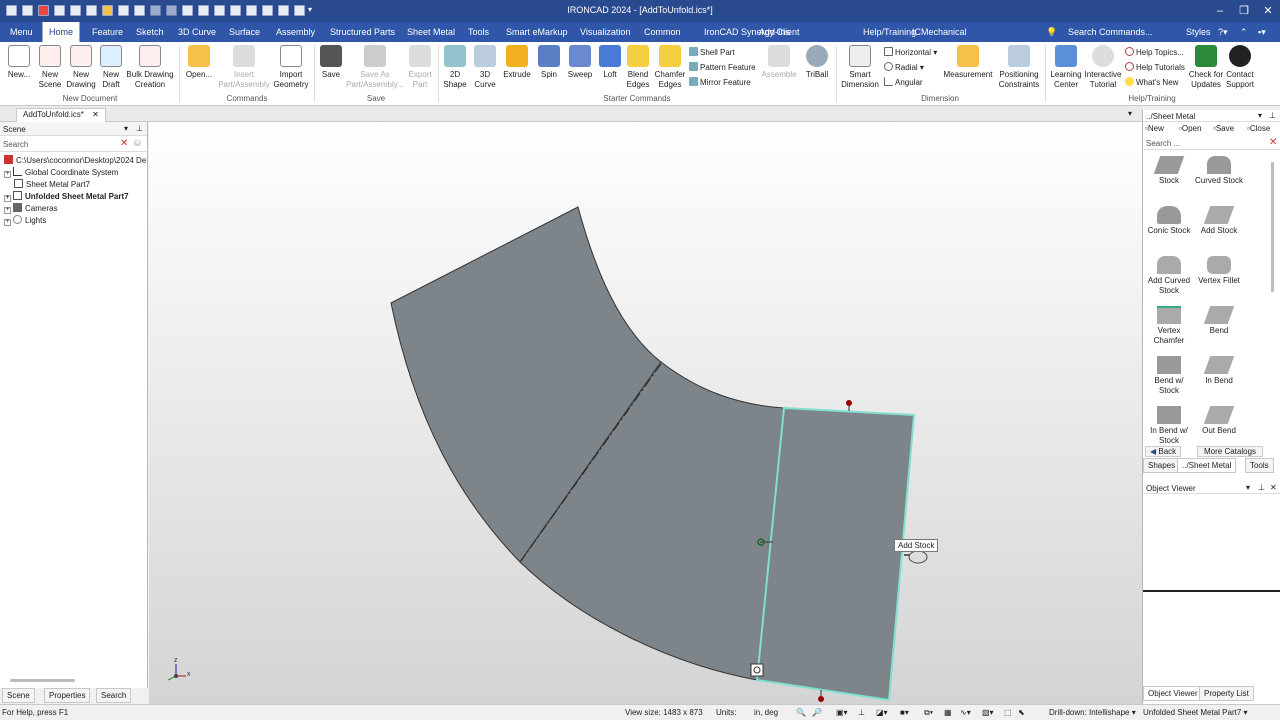  Describe the element at coordinates (670, 67) in the screenshot. I see `chamfer-edges-button: Chamfer Edges` at that location.